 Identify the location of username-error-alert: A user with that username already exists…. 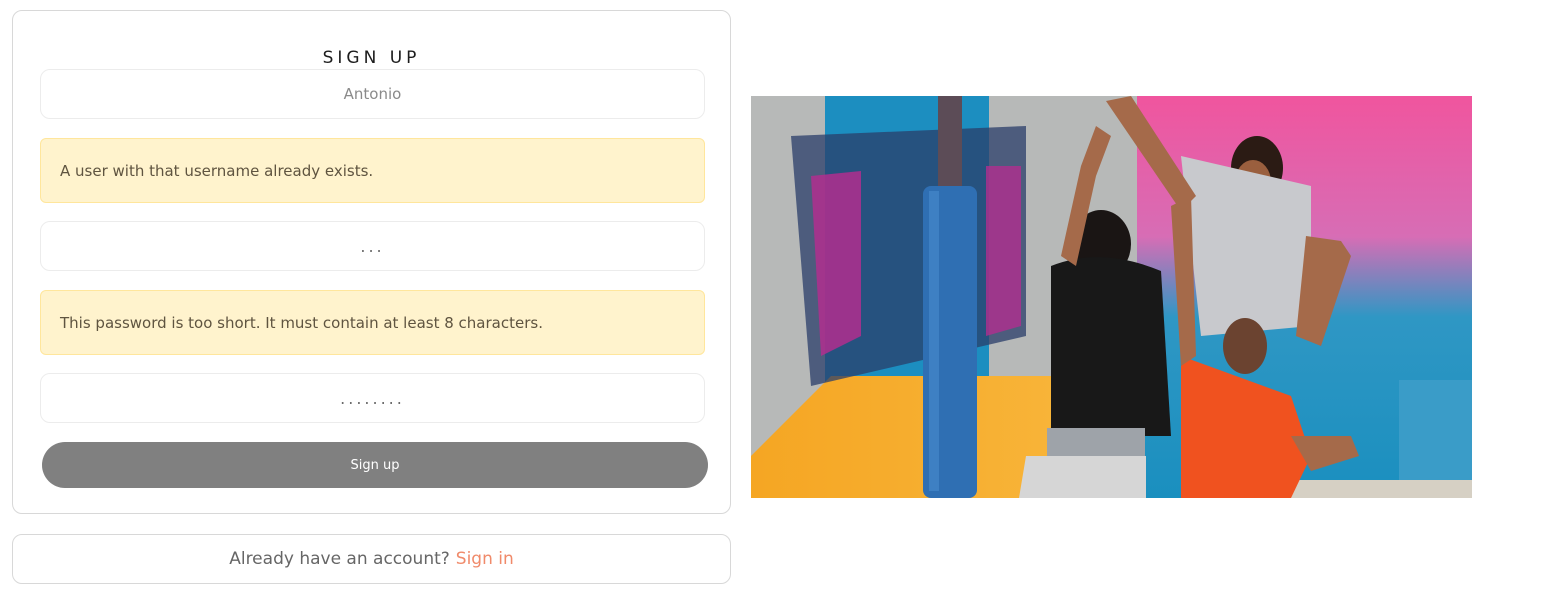
(372, 170).